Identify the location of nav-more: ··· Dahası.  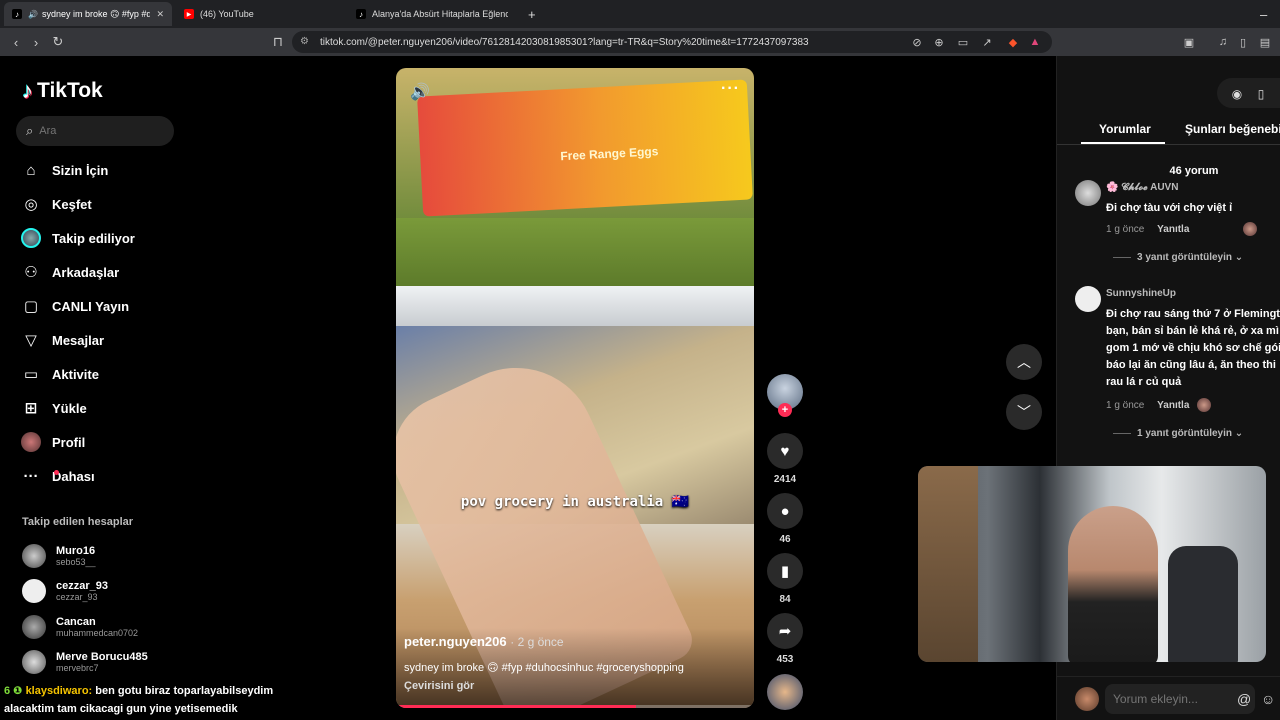
(57, 476).